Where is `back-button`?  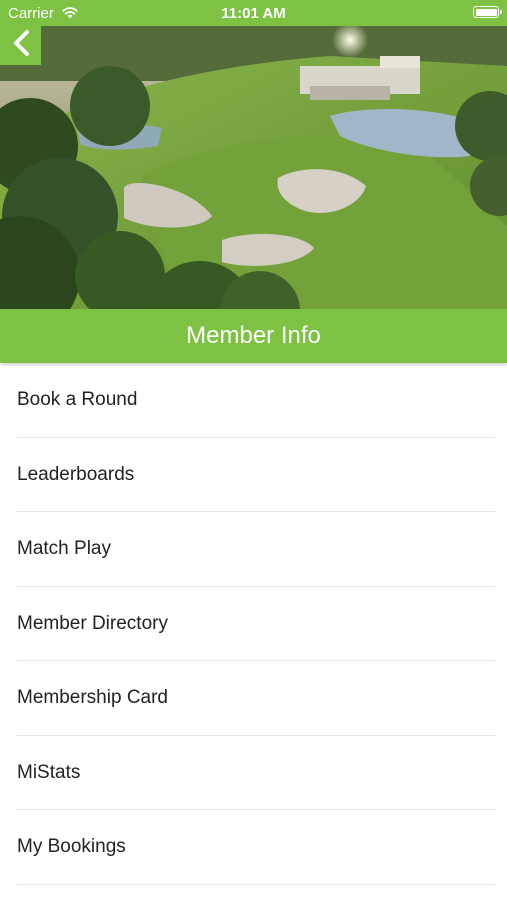
back-button is located at coordinates (20, 45).